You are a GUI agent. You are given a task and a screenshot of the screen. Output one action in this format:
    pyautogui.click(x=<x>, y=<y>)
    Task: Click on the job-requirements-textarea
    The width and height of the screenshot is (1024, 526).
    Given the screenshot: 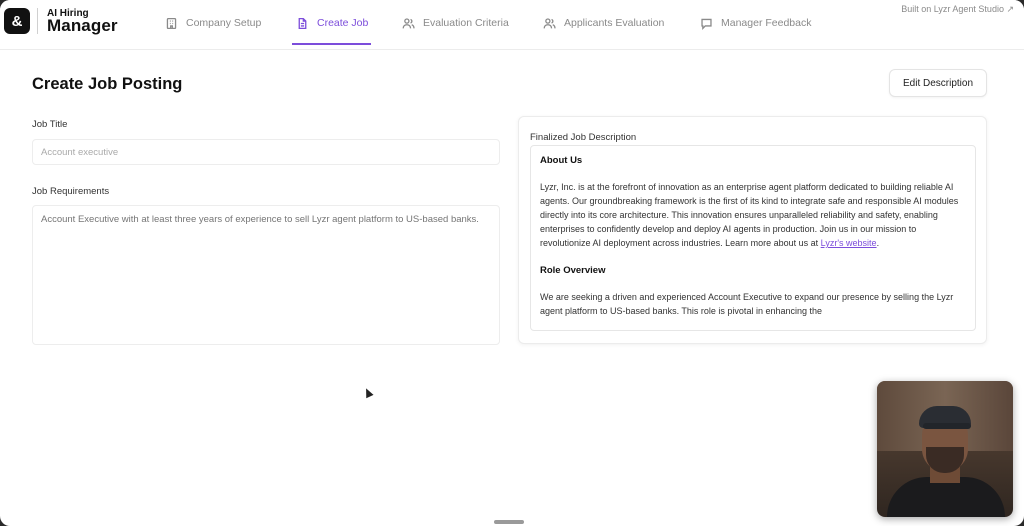 What is the action you would take?
    pyautogui.click(x=266, y=275)
    